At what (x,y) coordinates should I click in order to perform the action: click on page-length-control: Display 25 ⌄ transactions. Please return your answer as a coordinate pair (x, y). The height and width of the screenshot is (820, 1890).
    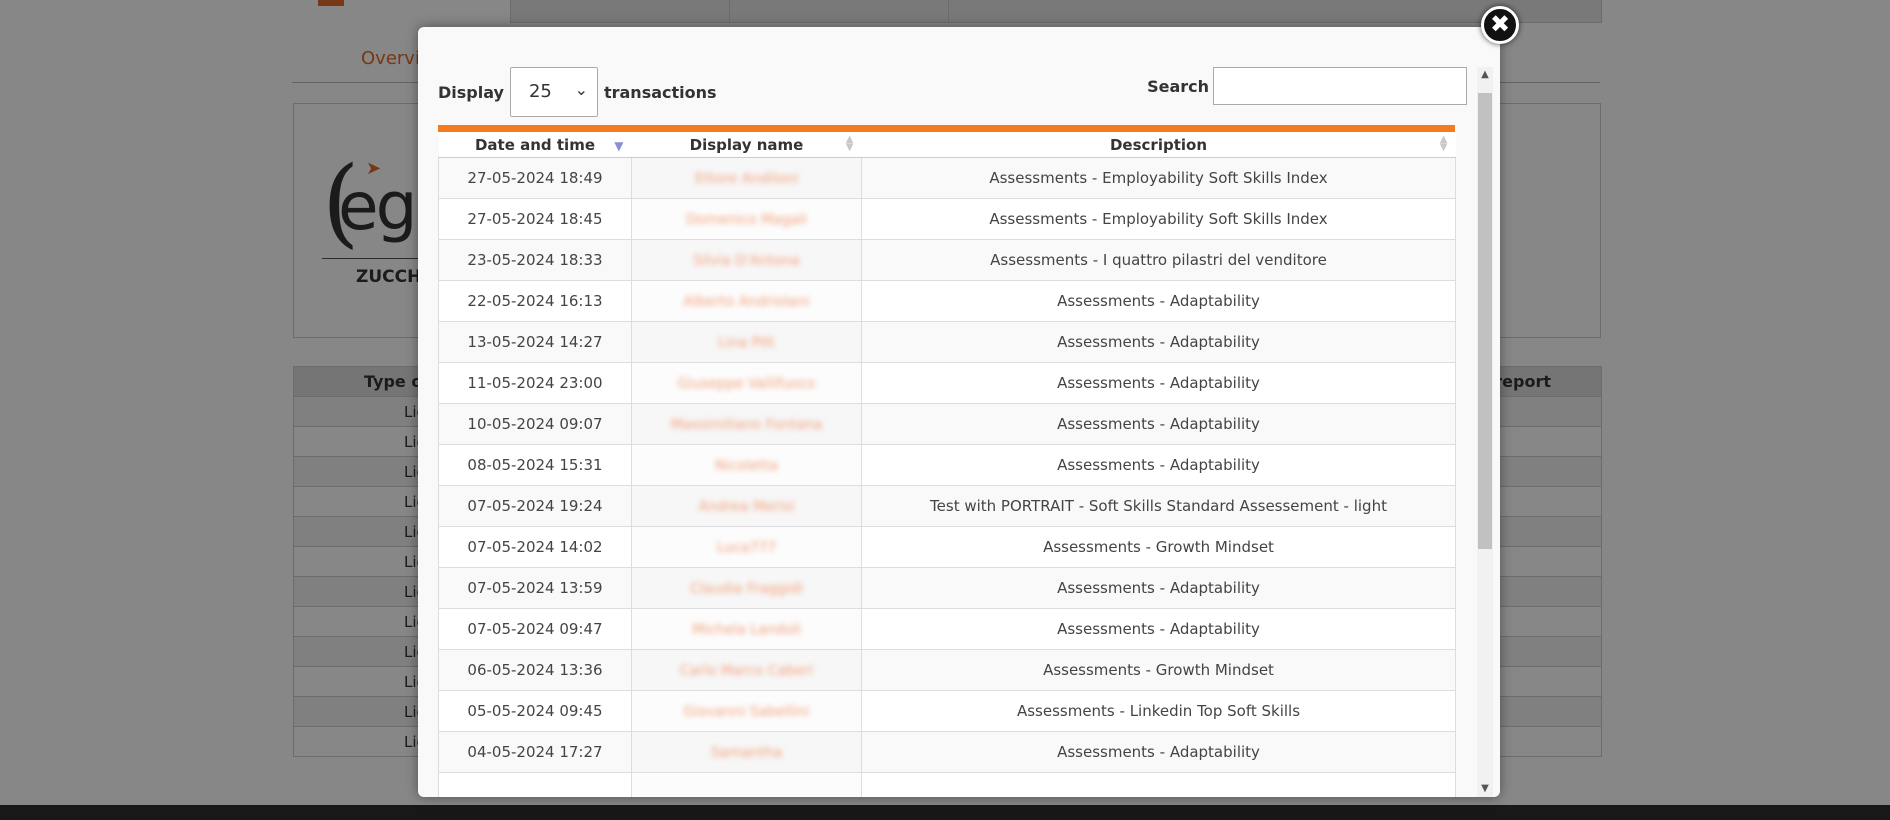
    Looking at the image, I should click on (577, 92).